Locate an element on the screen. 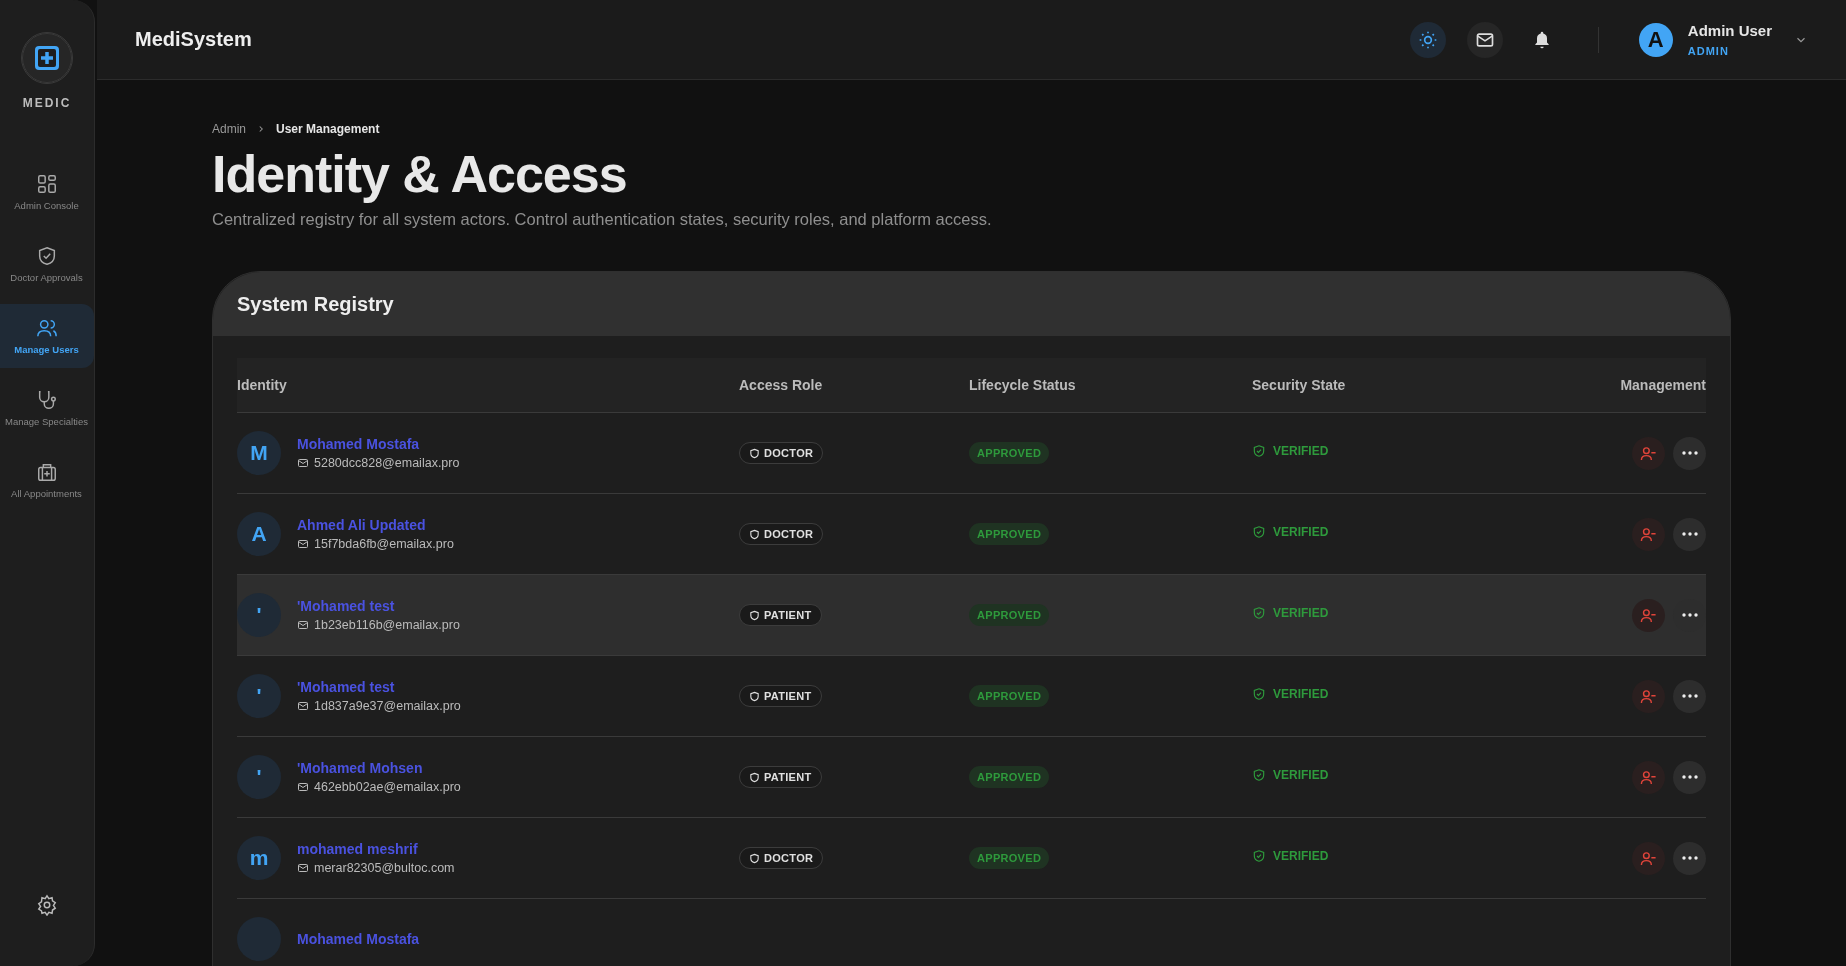  user-name: 'Mohamed Mohsen is located at coordinates (379, 768).